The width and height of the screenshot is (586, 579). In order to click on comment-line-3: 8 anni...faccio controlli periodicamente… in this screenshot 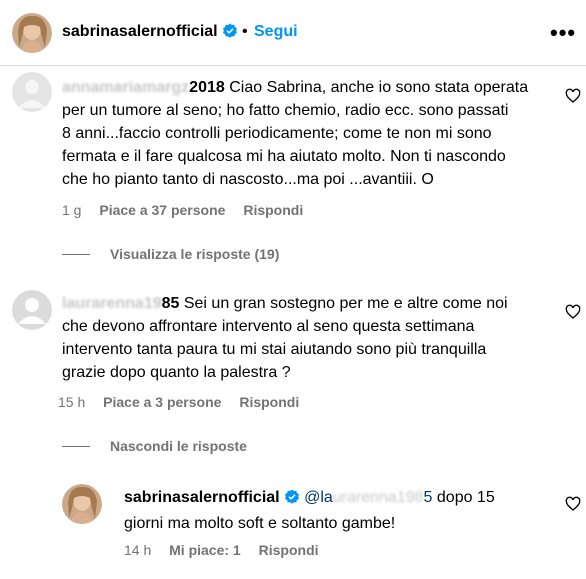, I will do `click(277, 133)`.